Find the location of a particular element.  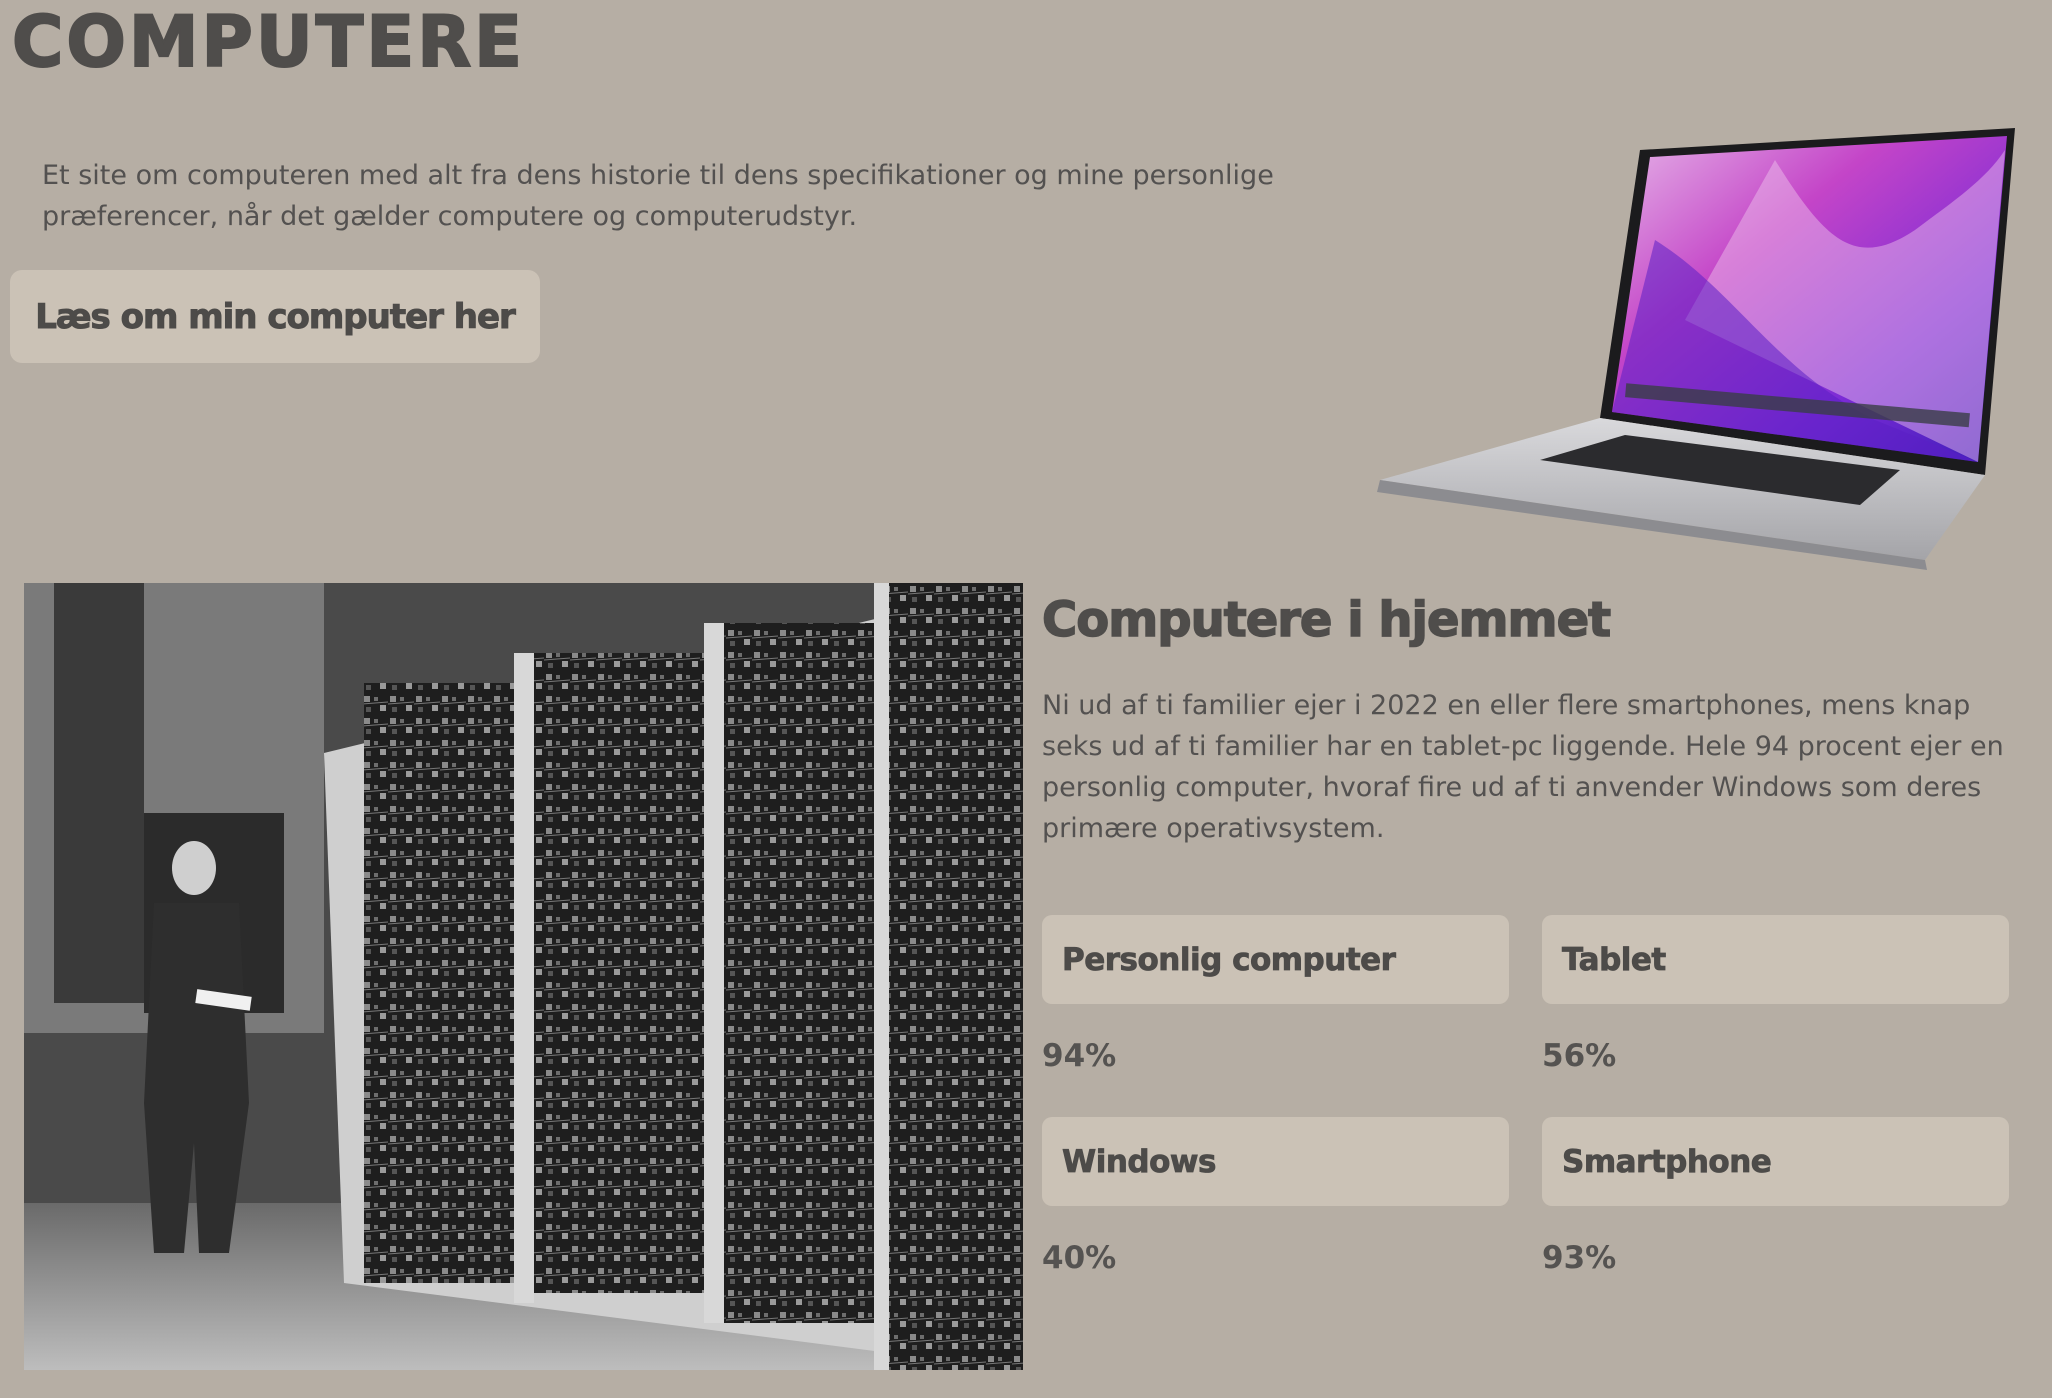

stat-value: 93% is located at coordinates (1579, 1258).